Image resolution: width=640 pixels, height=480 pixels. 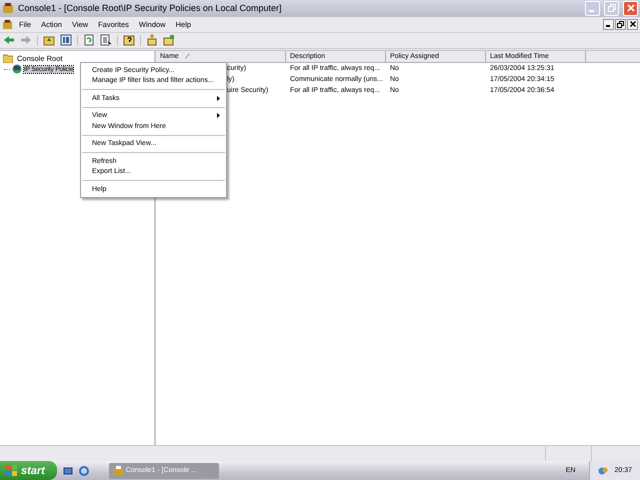 What do you see at coordinates (11, 470) in the screenshot?
I see `windows-flag-icon` at bounding box center [11, 470].